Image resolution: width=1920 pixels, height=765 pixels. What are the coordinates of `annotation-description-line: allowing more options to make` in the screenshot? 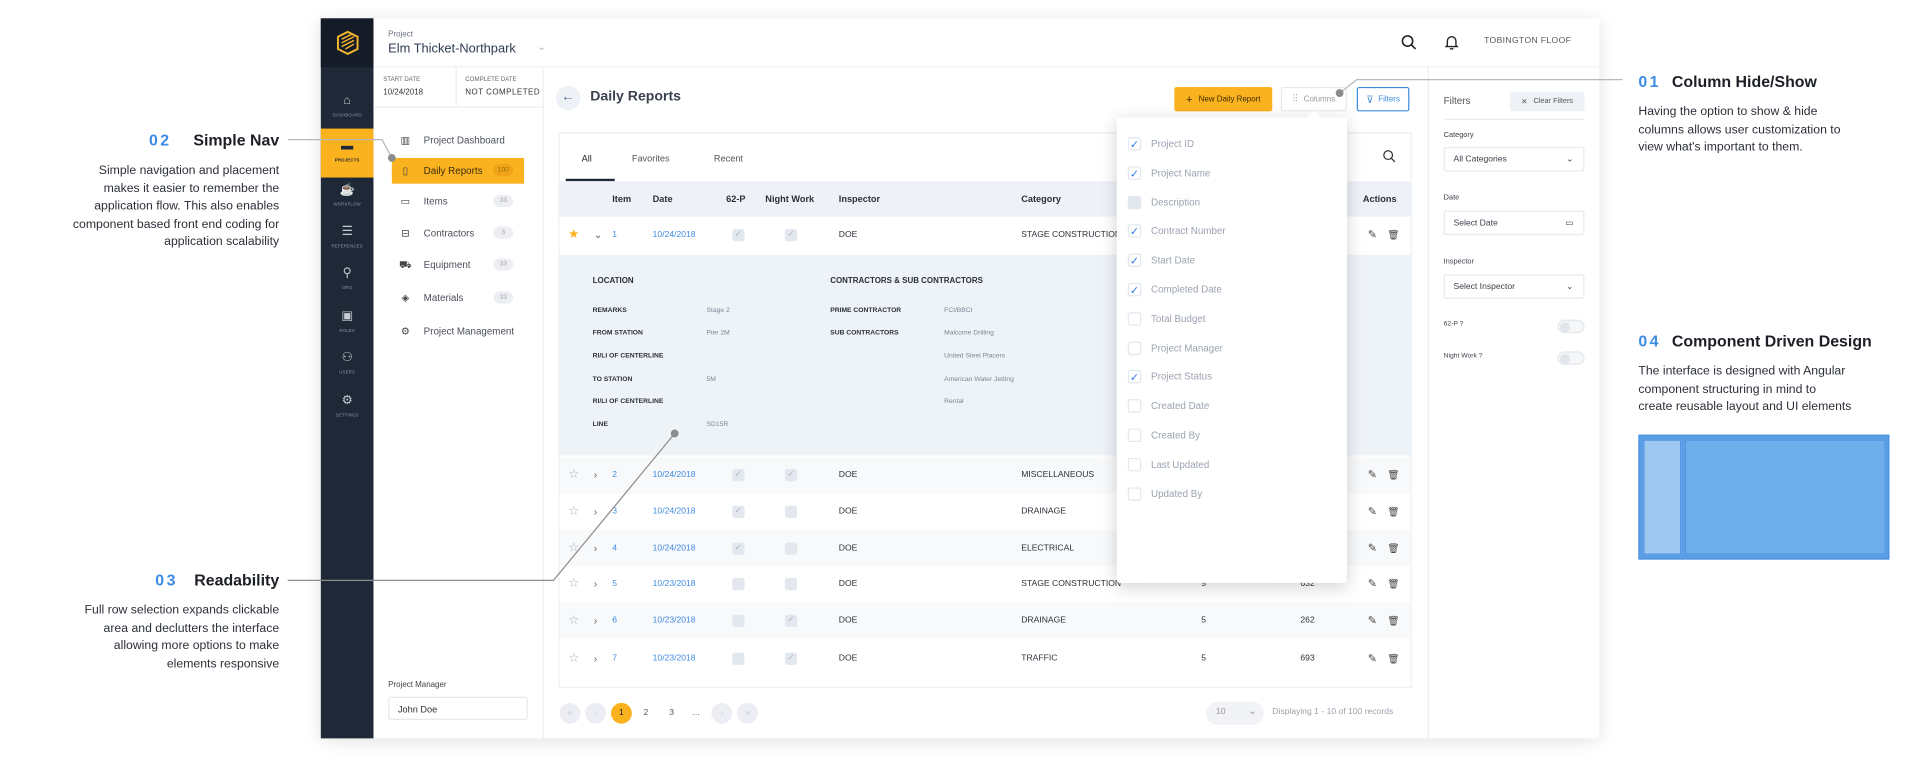 It's located at (196, 646).